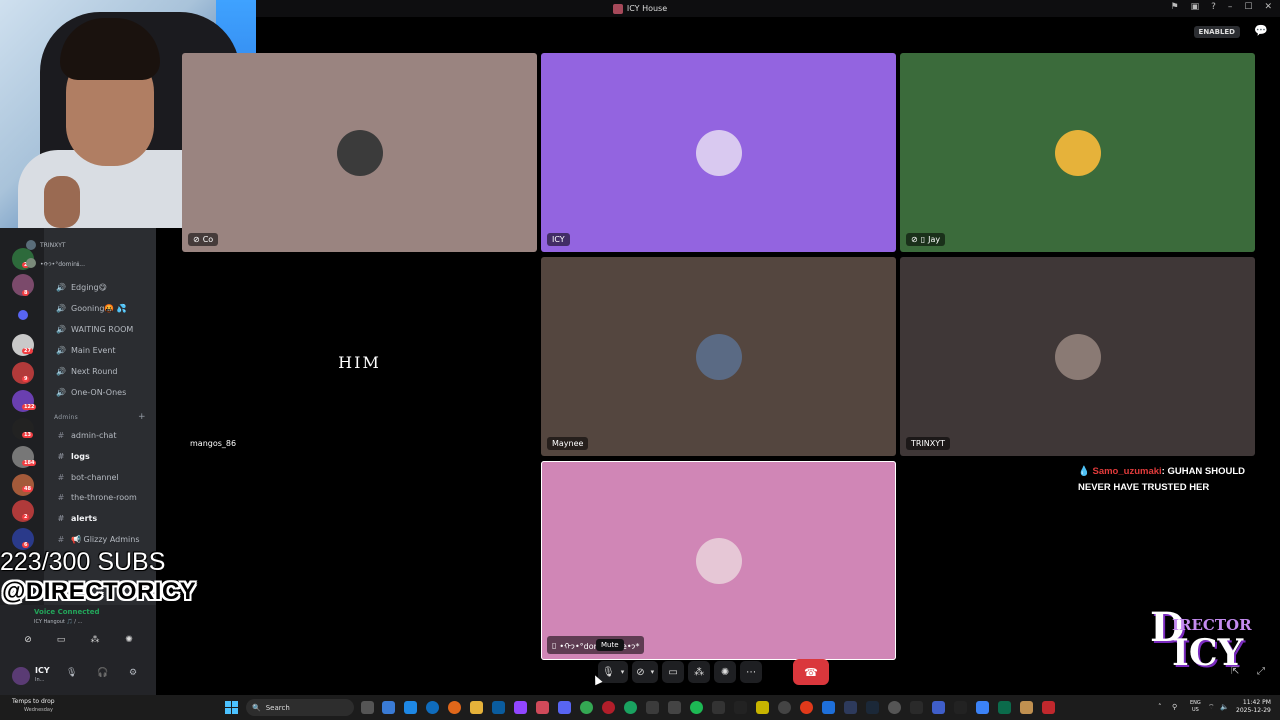 This screenshot has height=720, width=1280. Describe the element at coordinates (1268, 7) in the screenshot. I see `close-button: ✕` at that location.